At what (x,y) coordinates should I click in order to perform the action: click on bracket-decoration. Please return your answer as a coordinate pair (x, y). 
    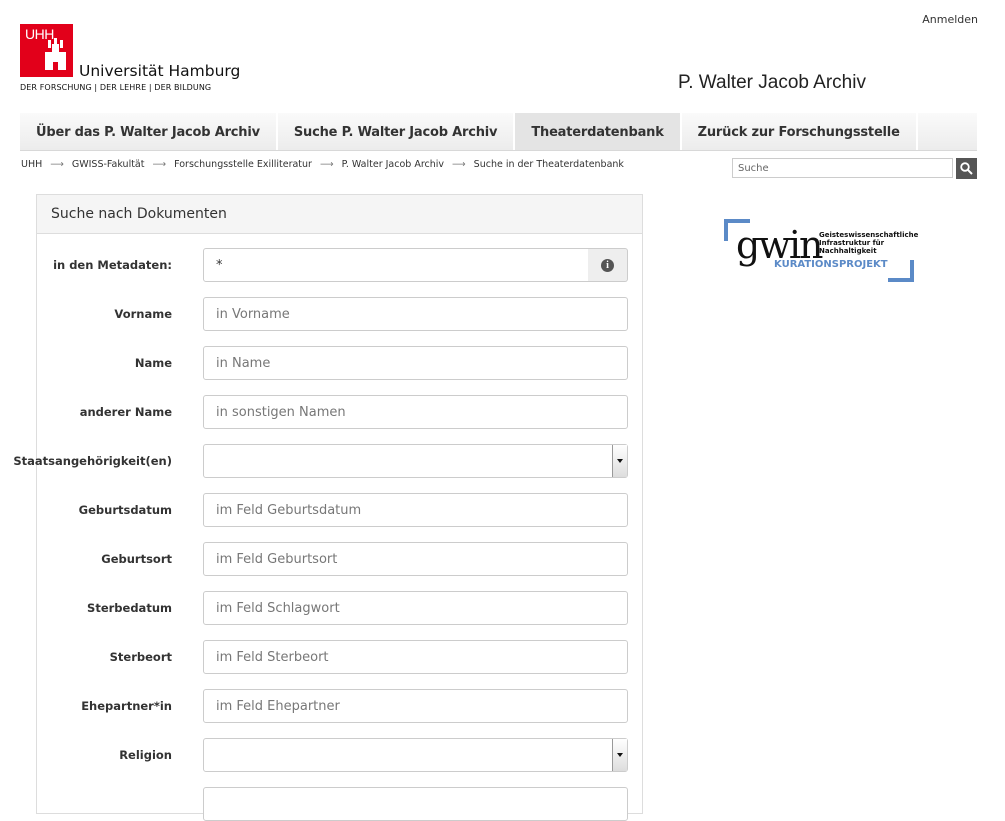
    Looking at the image, I should click on (901, 271).